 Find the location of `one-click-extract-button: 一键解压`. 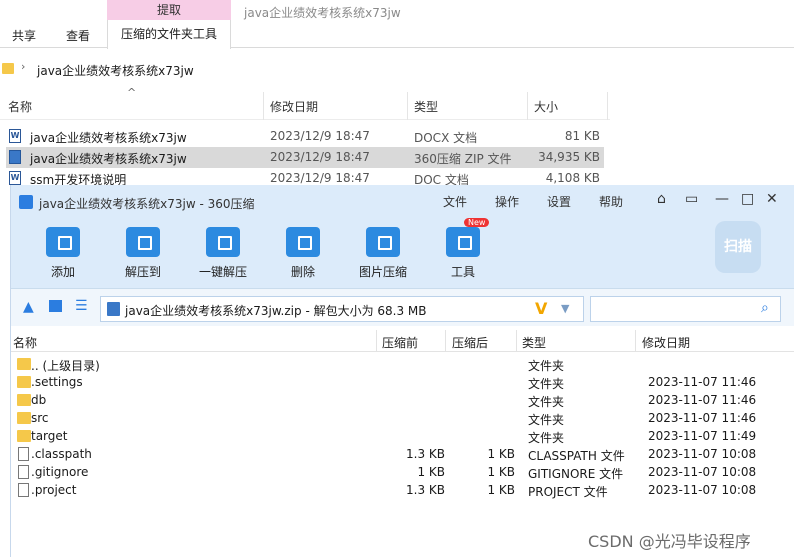

one-click-extract-button: 一键解压 is located at coordinates (223, 257).